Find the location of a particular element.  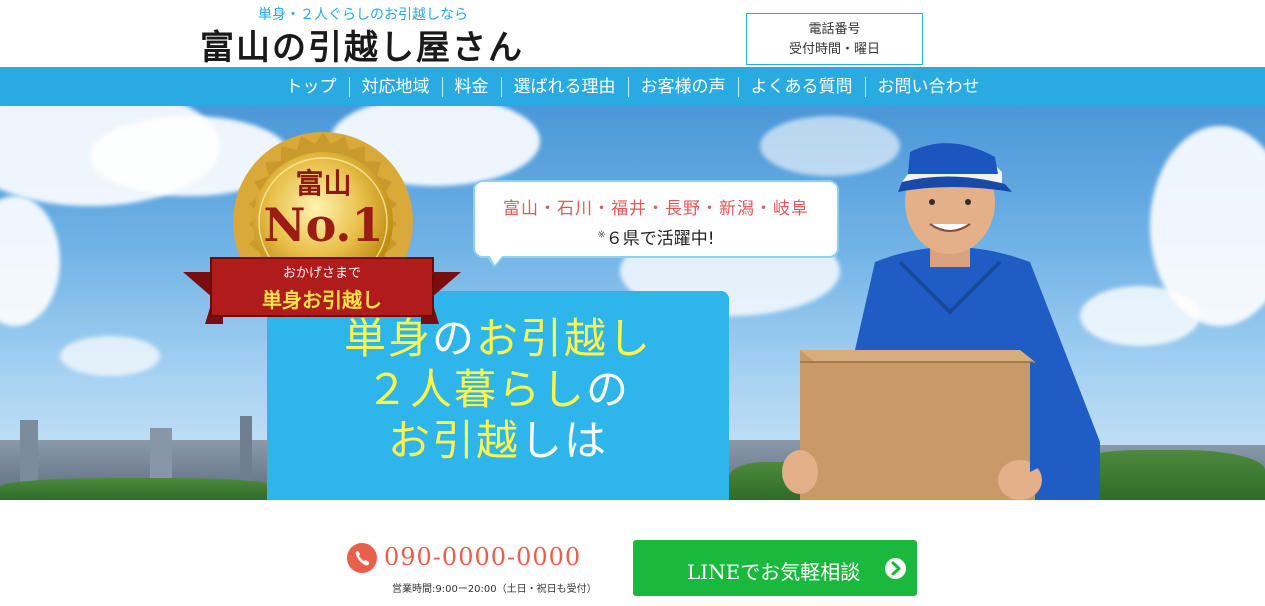

ribbon-title: 単身お引越し is located at coordinates (322, 300).